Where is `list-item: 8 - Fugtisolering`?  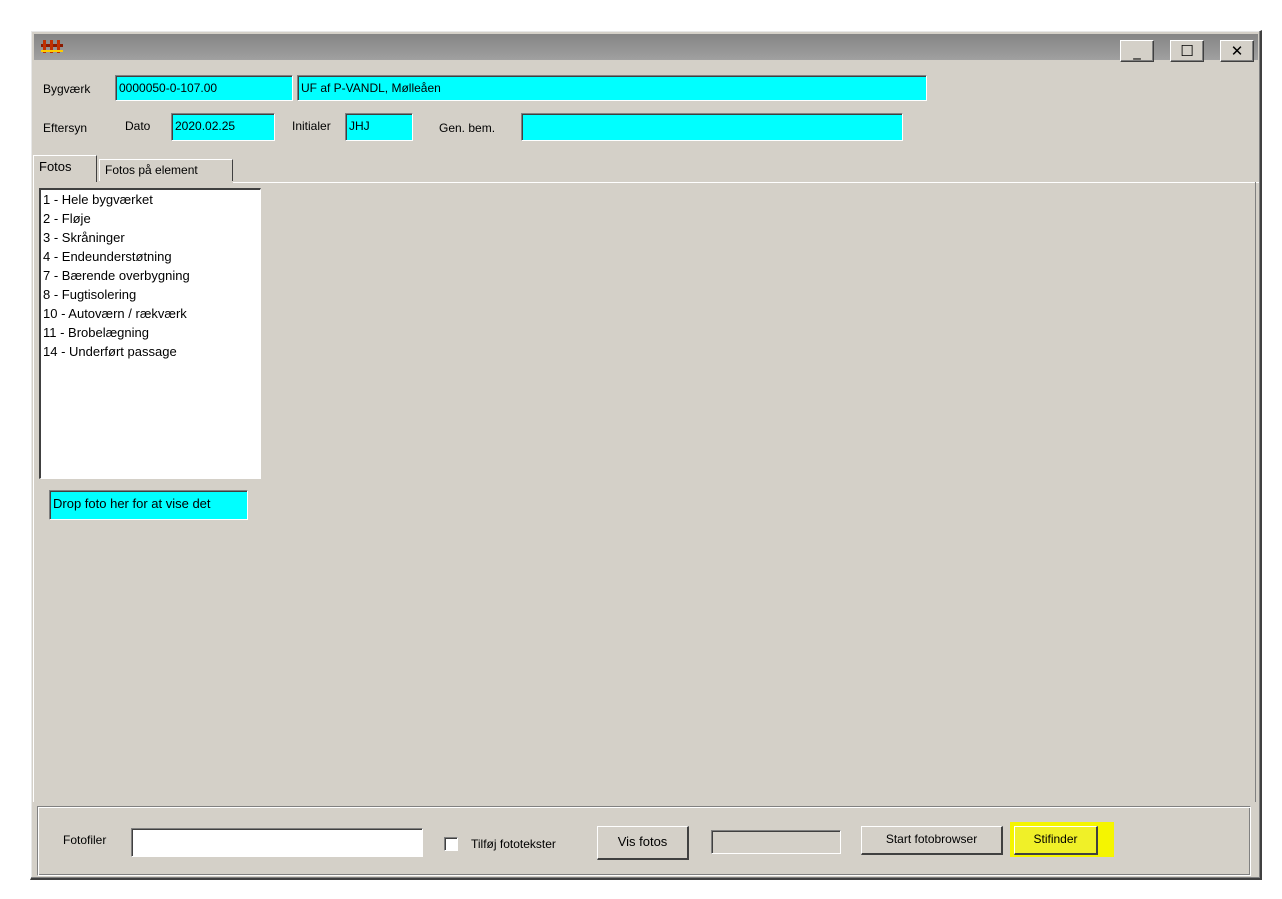
list-item: 8 - Fugtisolering is located at coordinates (150, 295).